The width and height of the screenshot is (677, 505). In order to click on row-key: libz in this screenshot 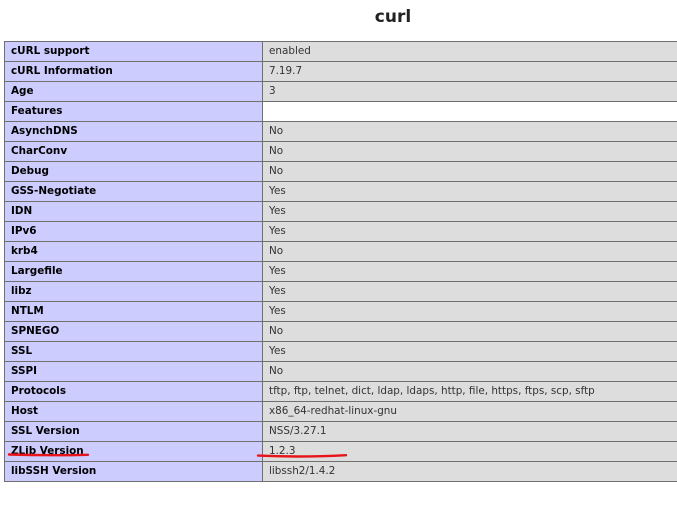, I will do `click(133, 291)`.